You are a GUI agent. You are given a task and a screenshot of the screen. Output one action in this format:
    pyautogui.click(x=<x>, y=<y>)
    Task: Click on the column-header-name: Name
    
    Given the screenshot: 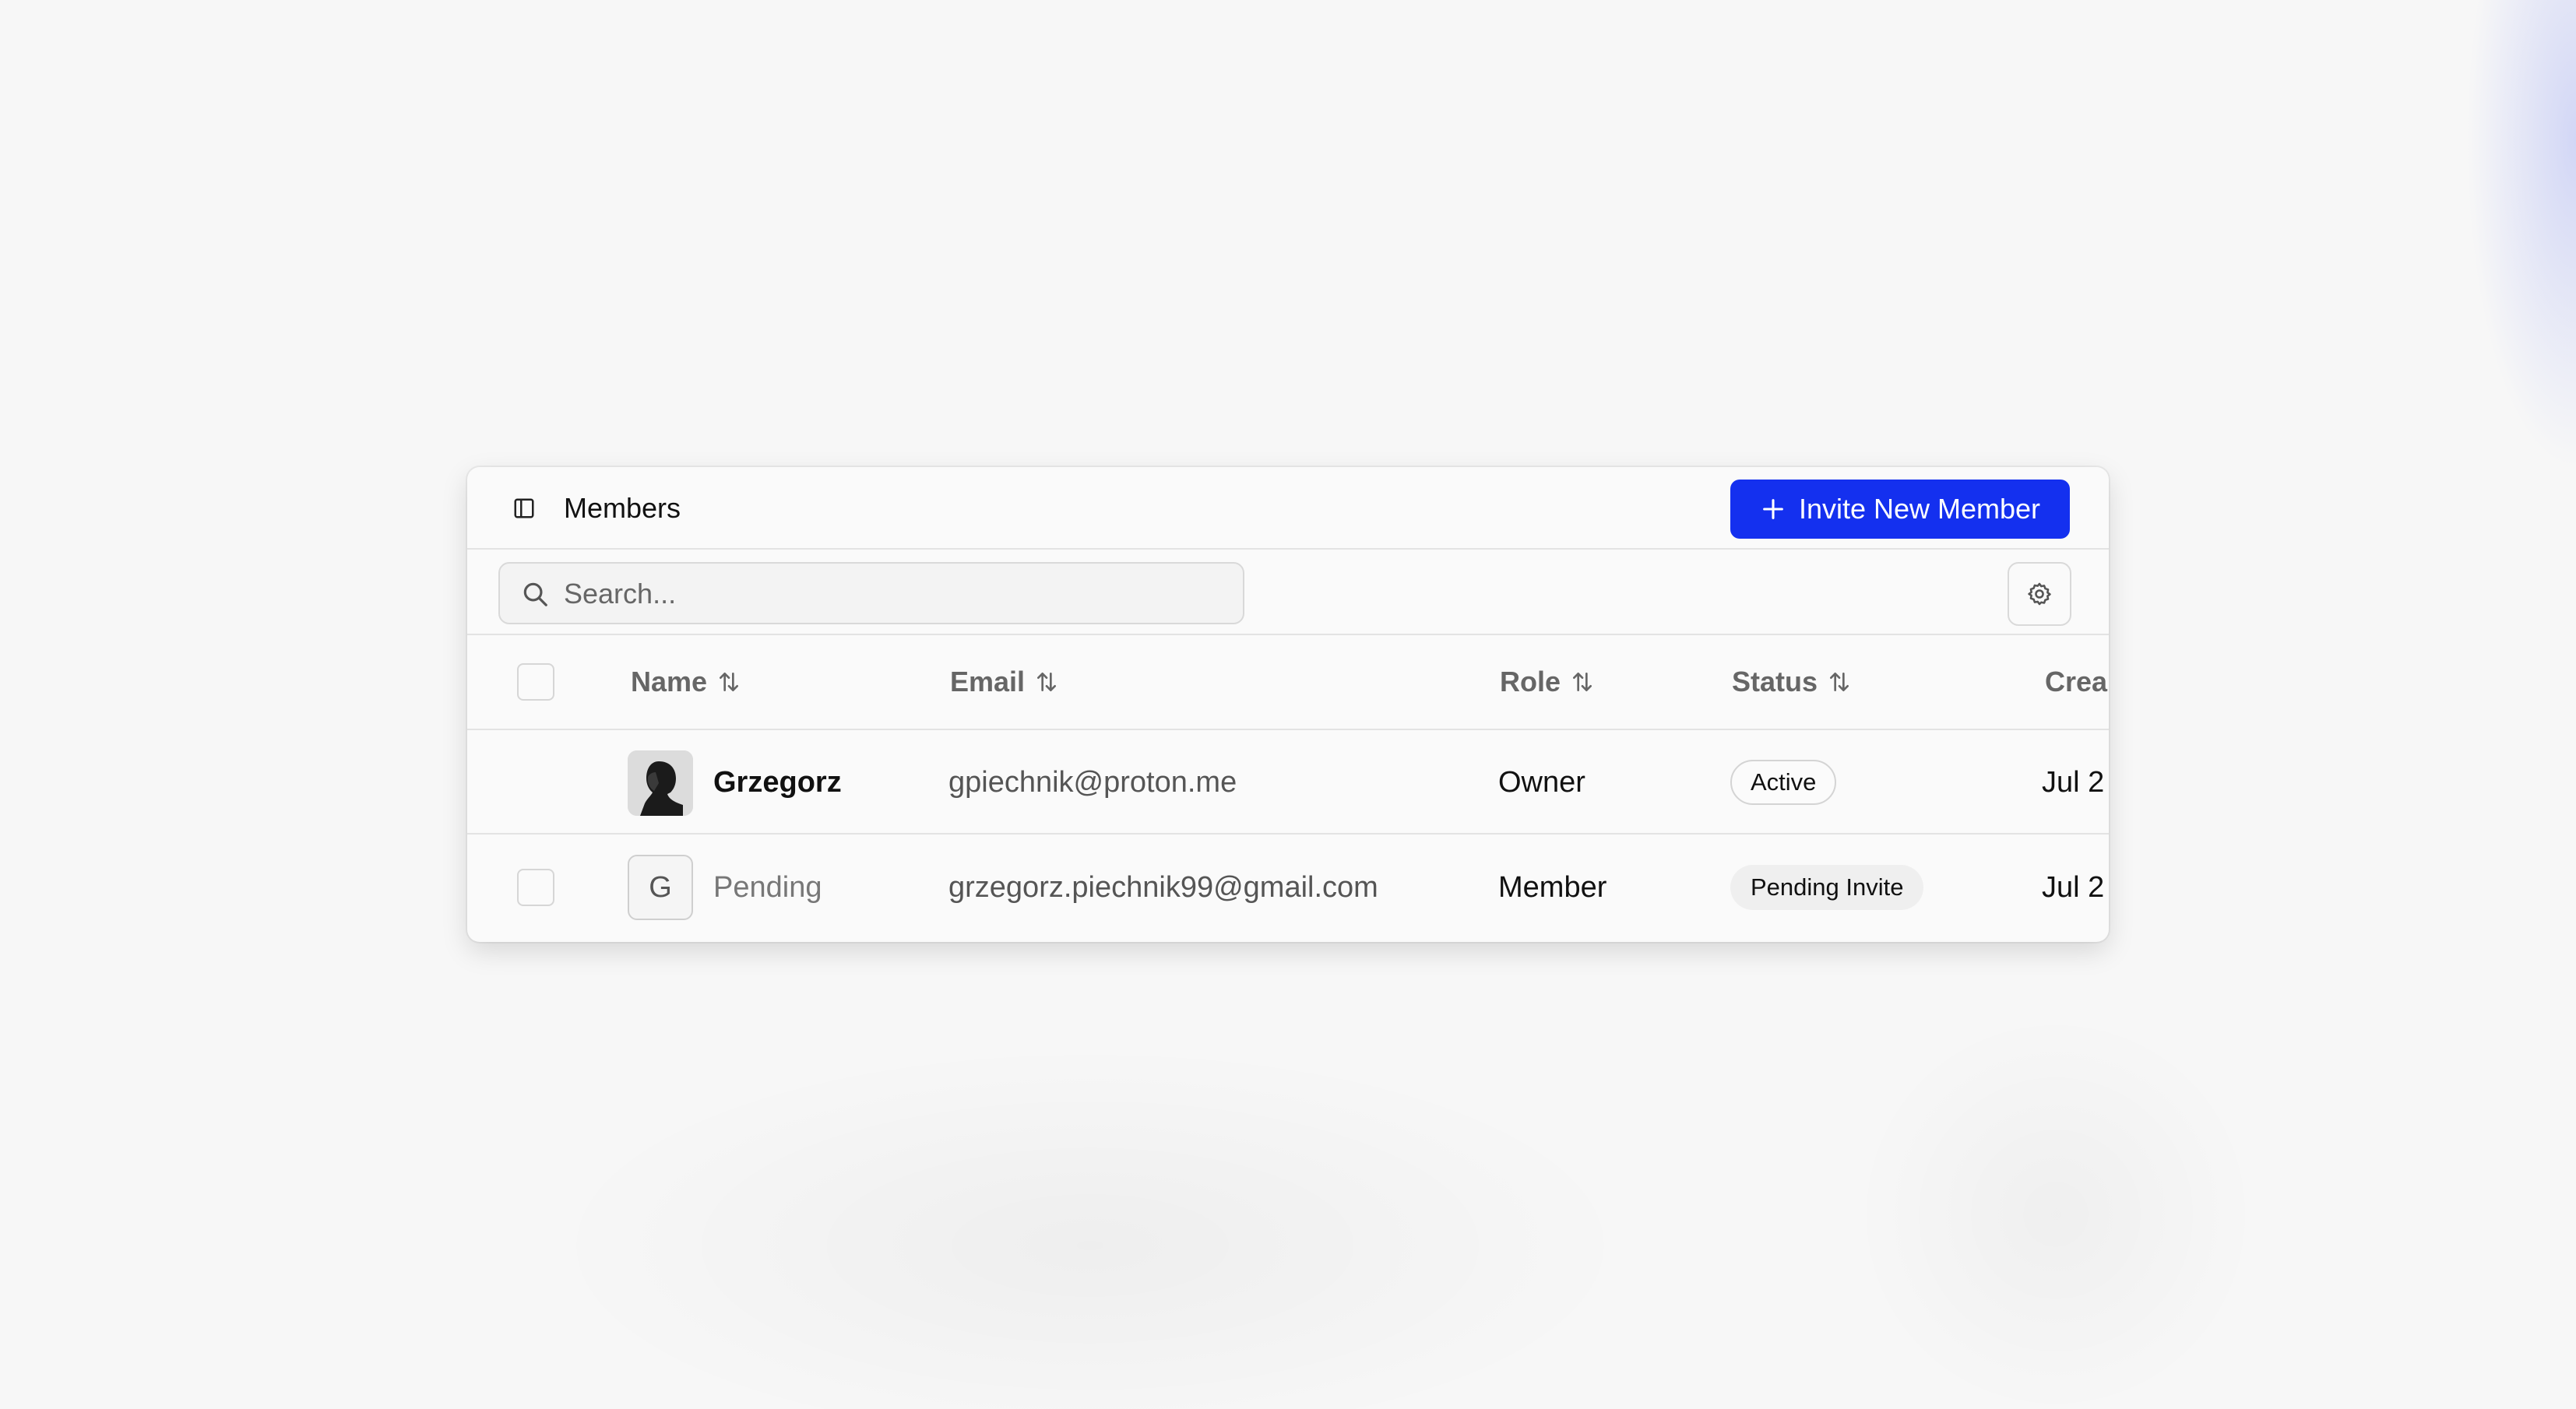 What is the action you would take?
    pyautogui.click(x=686, y=682)
    